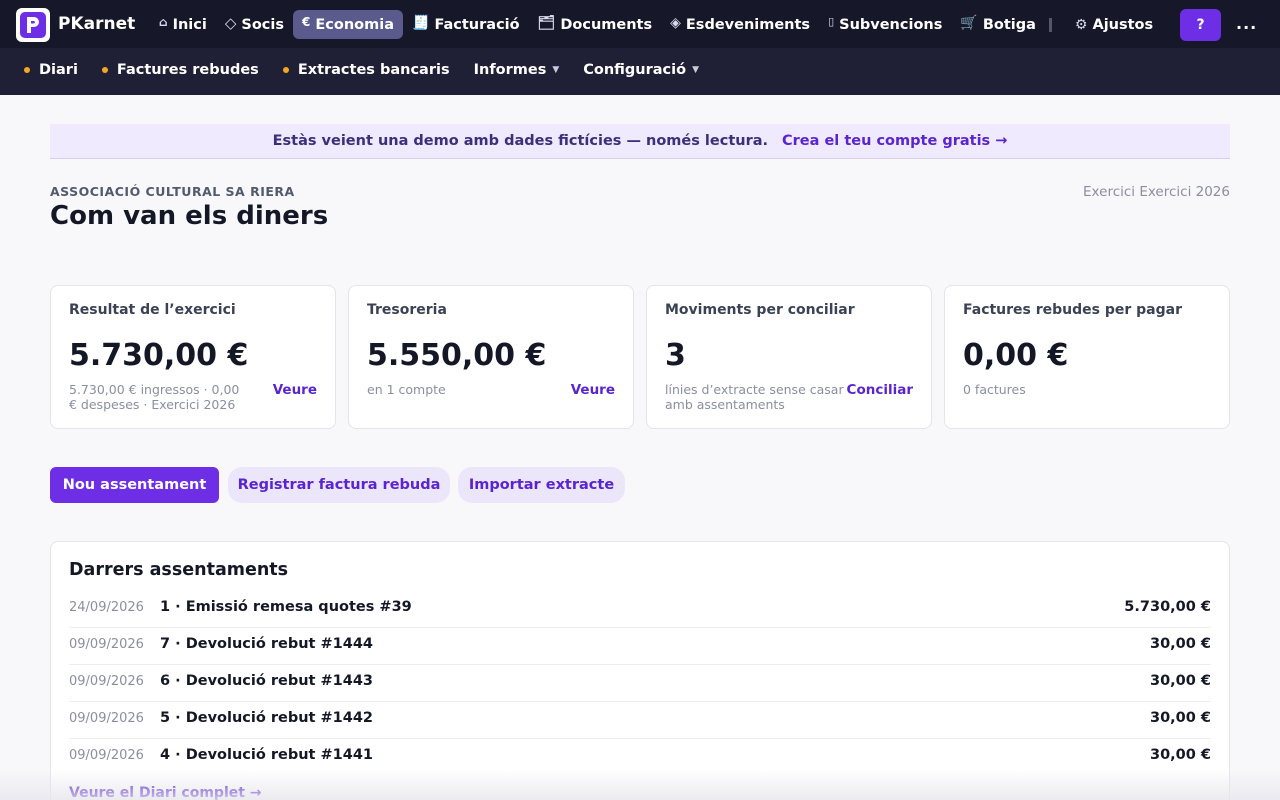  What do you see at coordinates (152, 310) in the screenshot?
I see `card-title: Resultat de l’exercici` at bounding box center [152, 310].